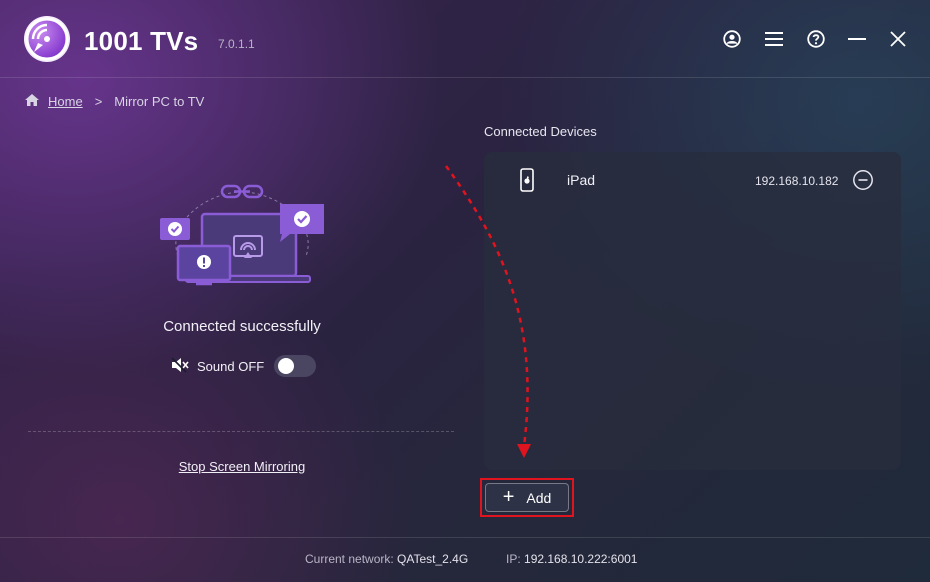 The width and height of the screenshot is (930, 582). What do you see at coordinates (141, 41) in the screenshot?
I see `app-title: 1001 TVs` at bounding box center [141, 41].